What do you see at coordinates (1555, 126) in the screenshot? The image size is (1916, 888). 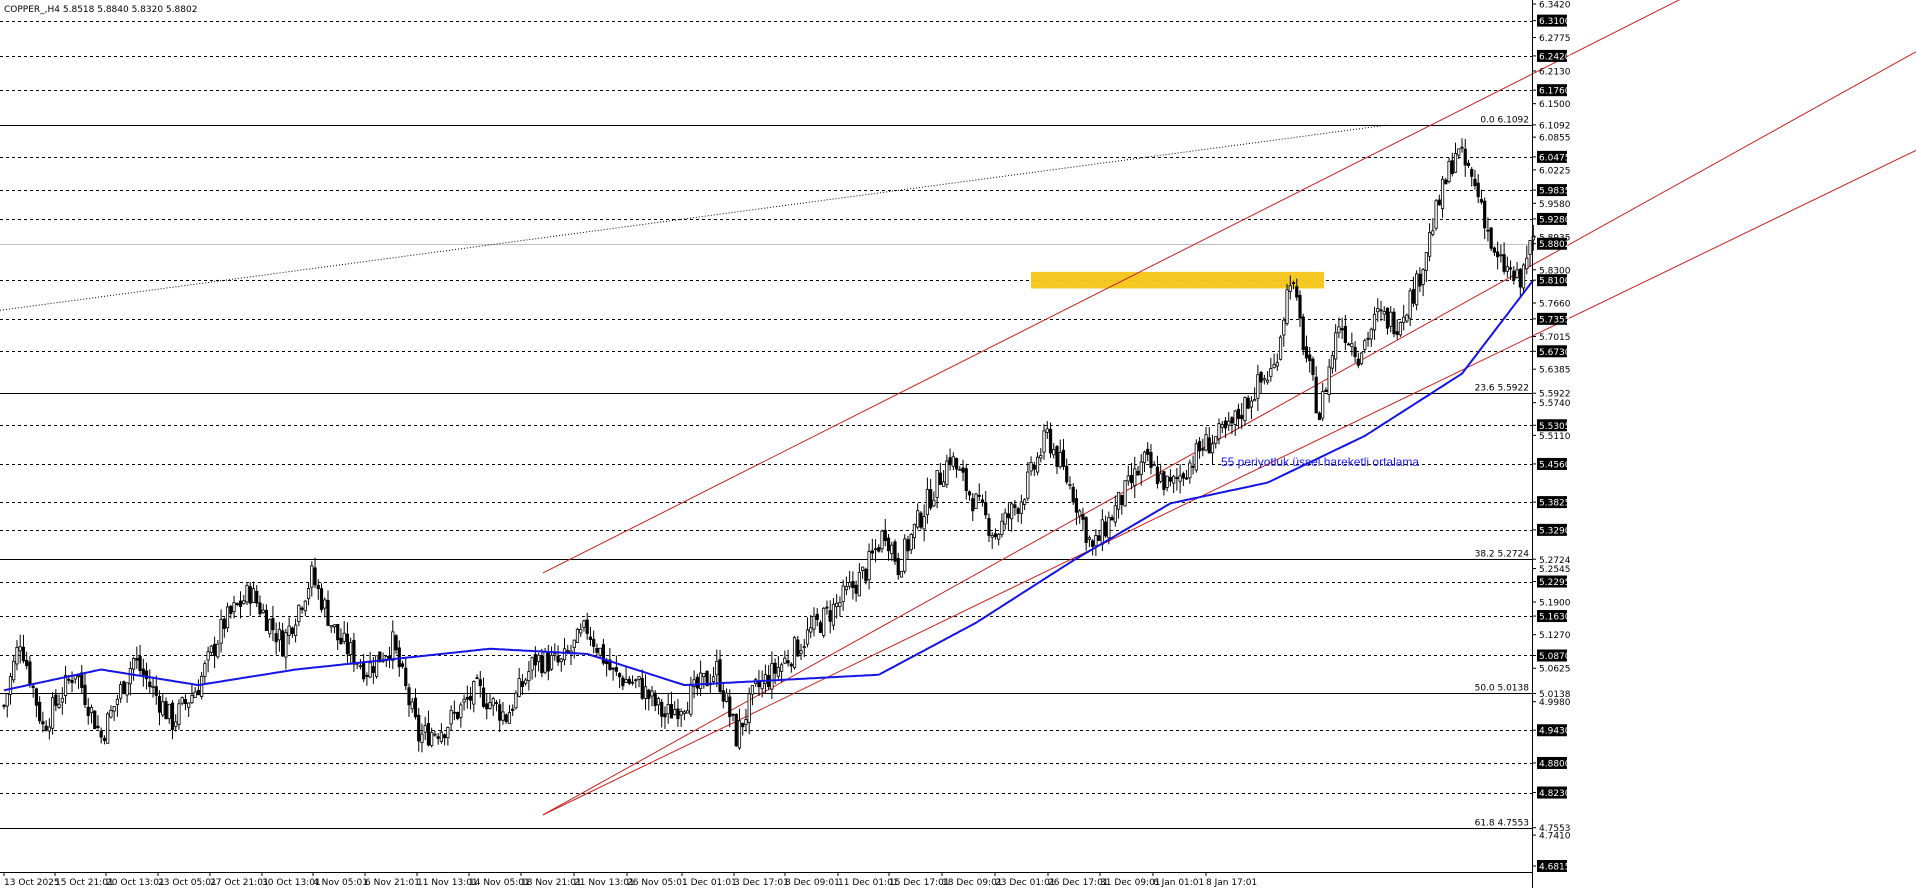 I see `price-tick-label: 6.1092` at bounding box center [1555, 126].